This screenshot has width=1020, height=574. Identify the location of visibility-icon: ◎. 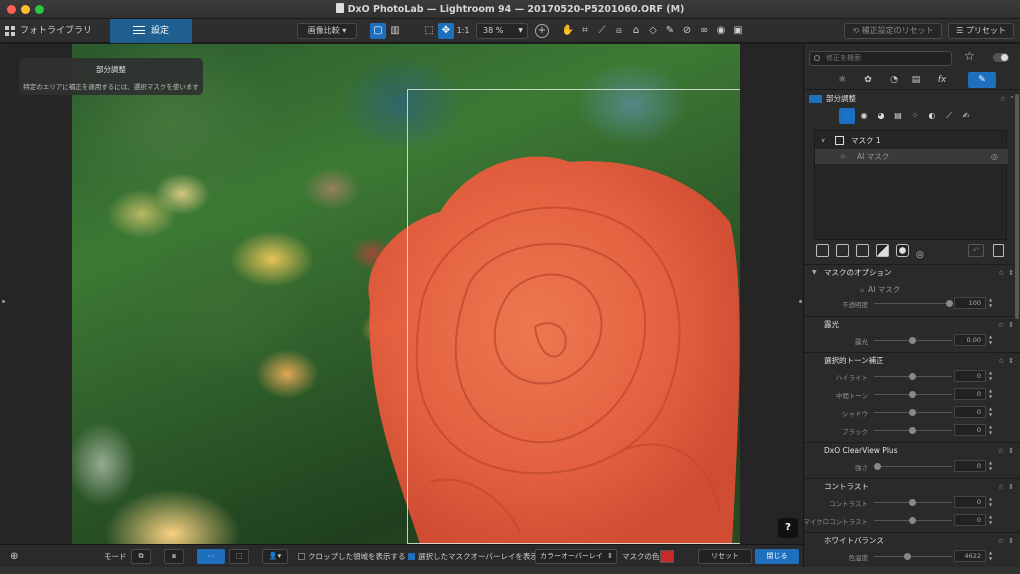
(922, 255).